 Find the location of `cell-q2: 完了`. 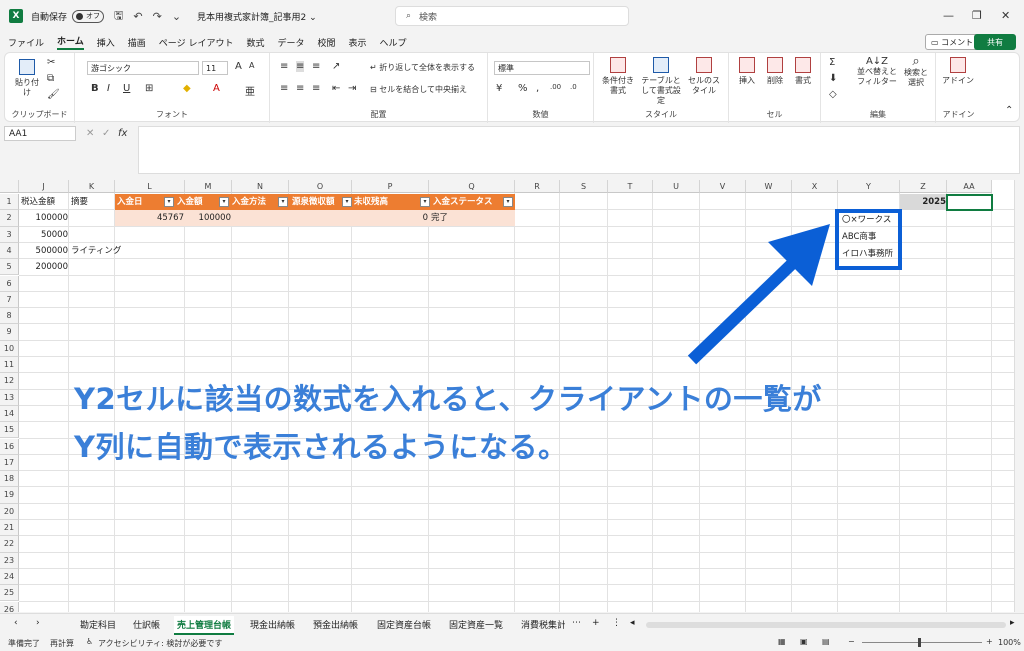

cell-q2: 完了 is located at coordinates (461, 218).